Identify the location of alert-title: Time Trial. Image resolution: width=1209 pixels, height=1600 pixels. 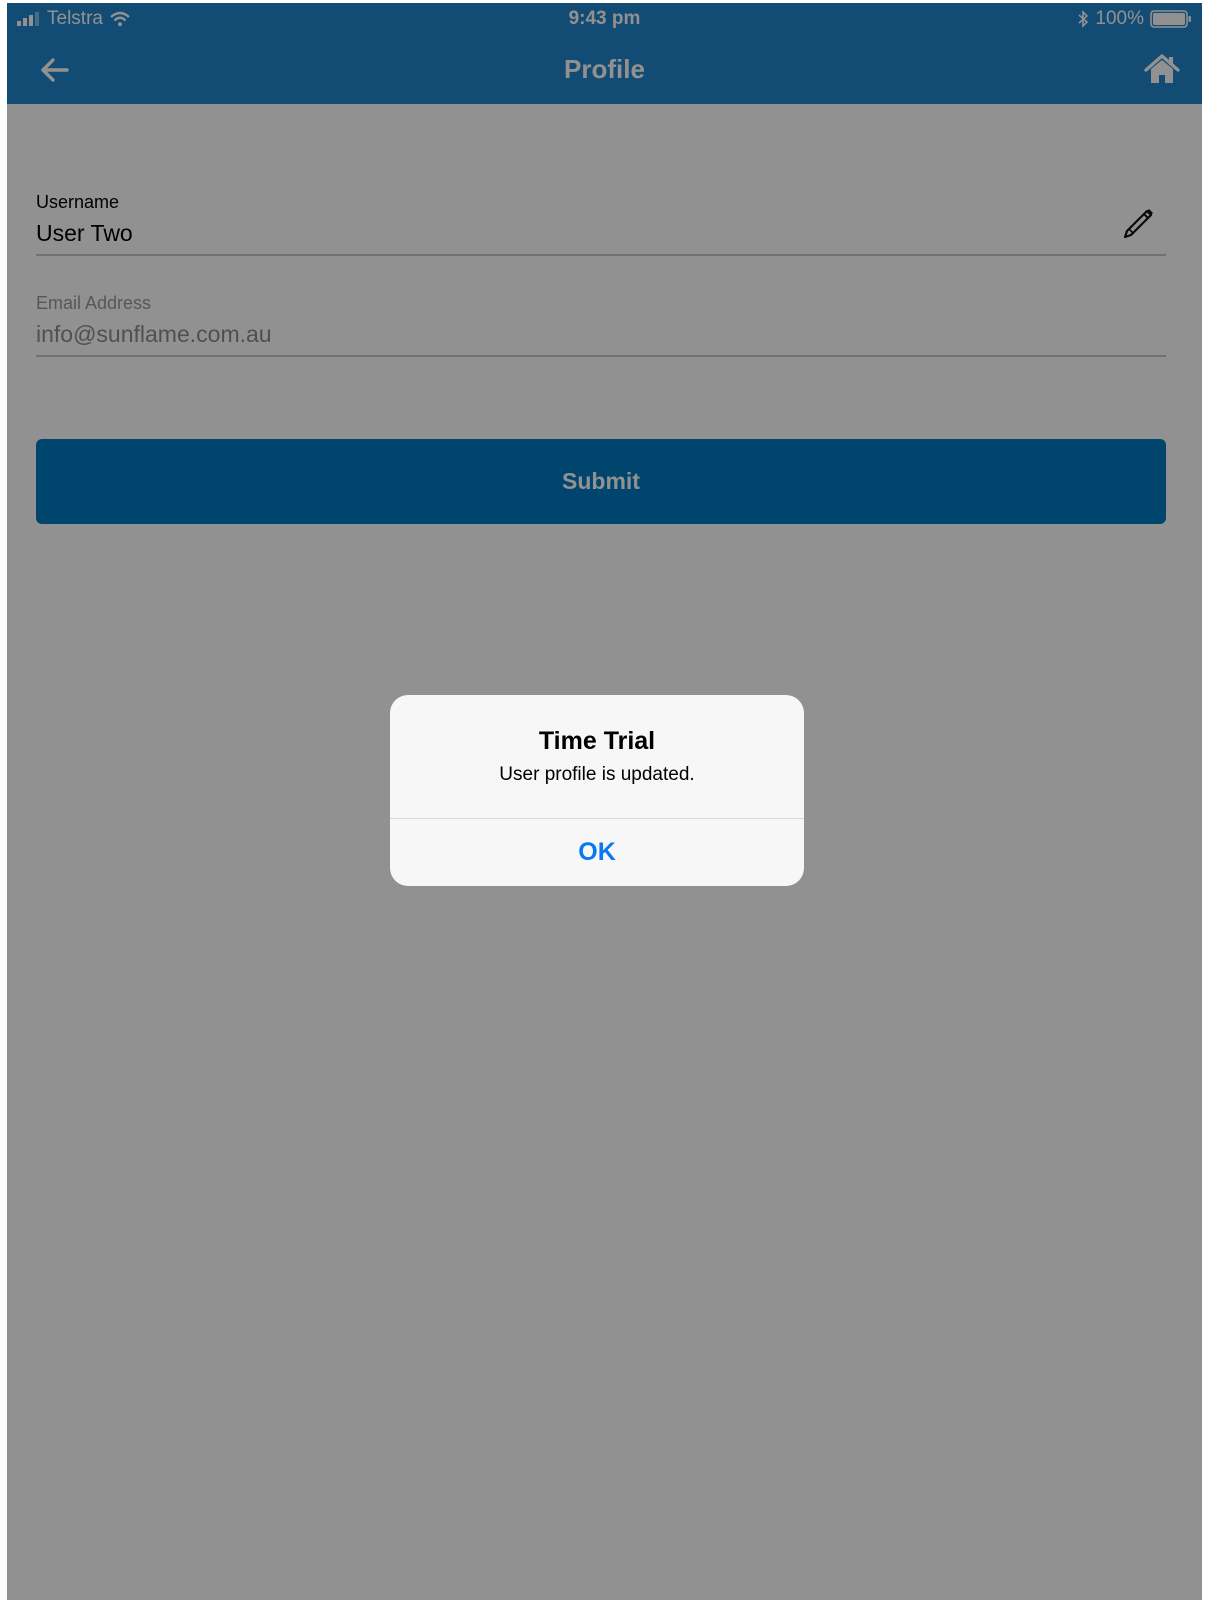
(597, 741).